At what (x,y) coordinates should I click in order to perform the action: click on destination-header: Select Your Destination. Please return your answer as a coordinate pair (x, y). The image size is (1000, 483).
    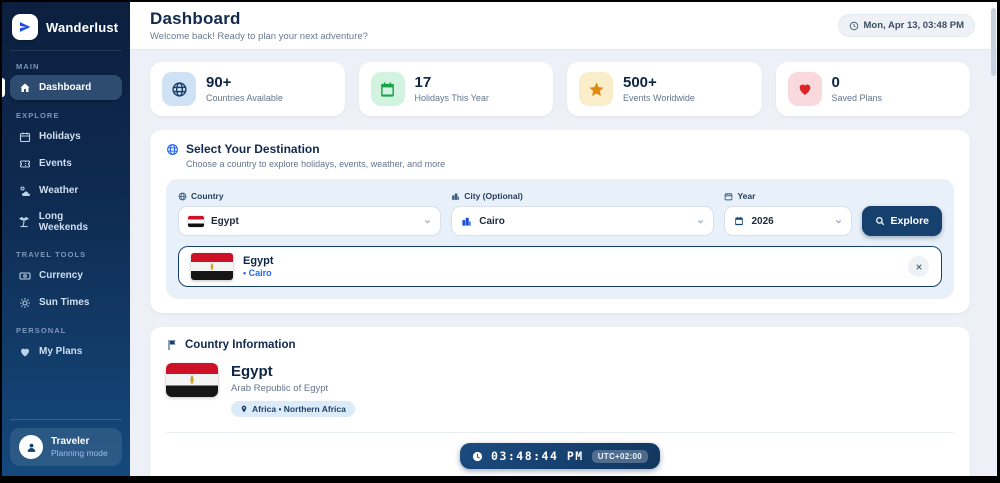
    Looking at the image, I should click on (560, 149).